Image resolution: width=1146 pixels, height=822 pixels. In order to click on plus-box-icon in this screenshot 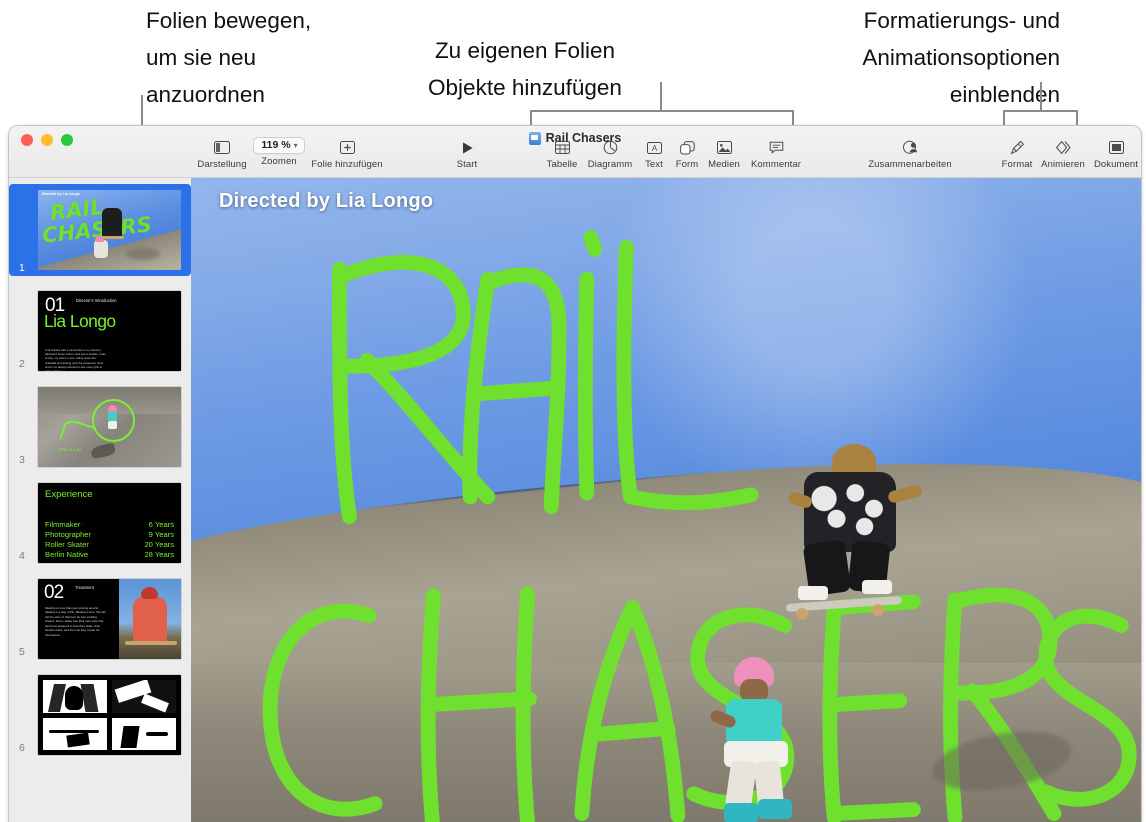, I will do `click(347, 147)`.